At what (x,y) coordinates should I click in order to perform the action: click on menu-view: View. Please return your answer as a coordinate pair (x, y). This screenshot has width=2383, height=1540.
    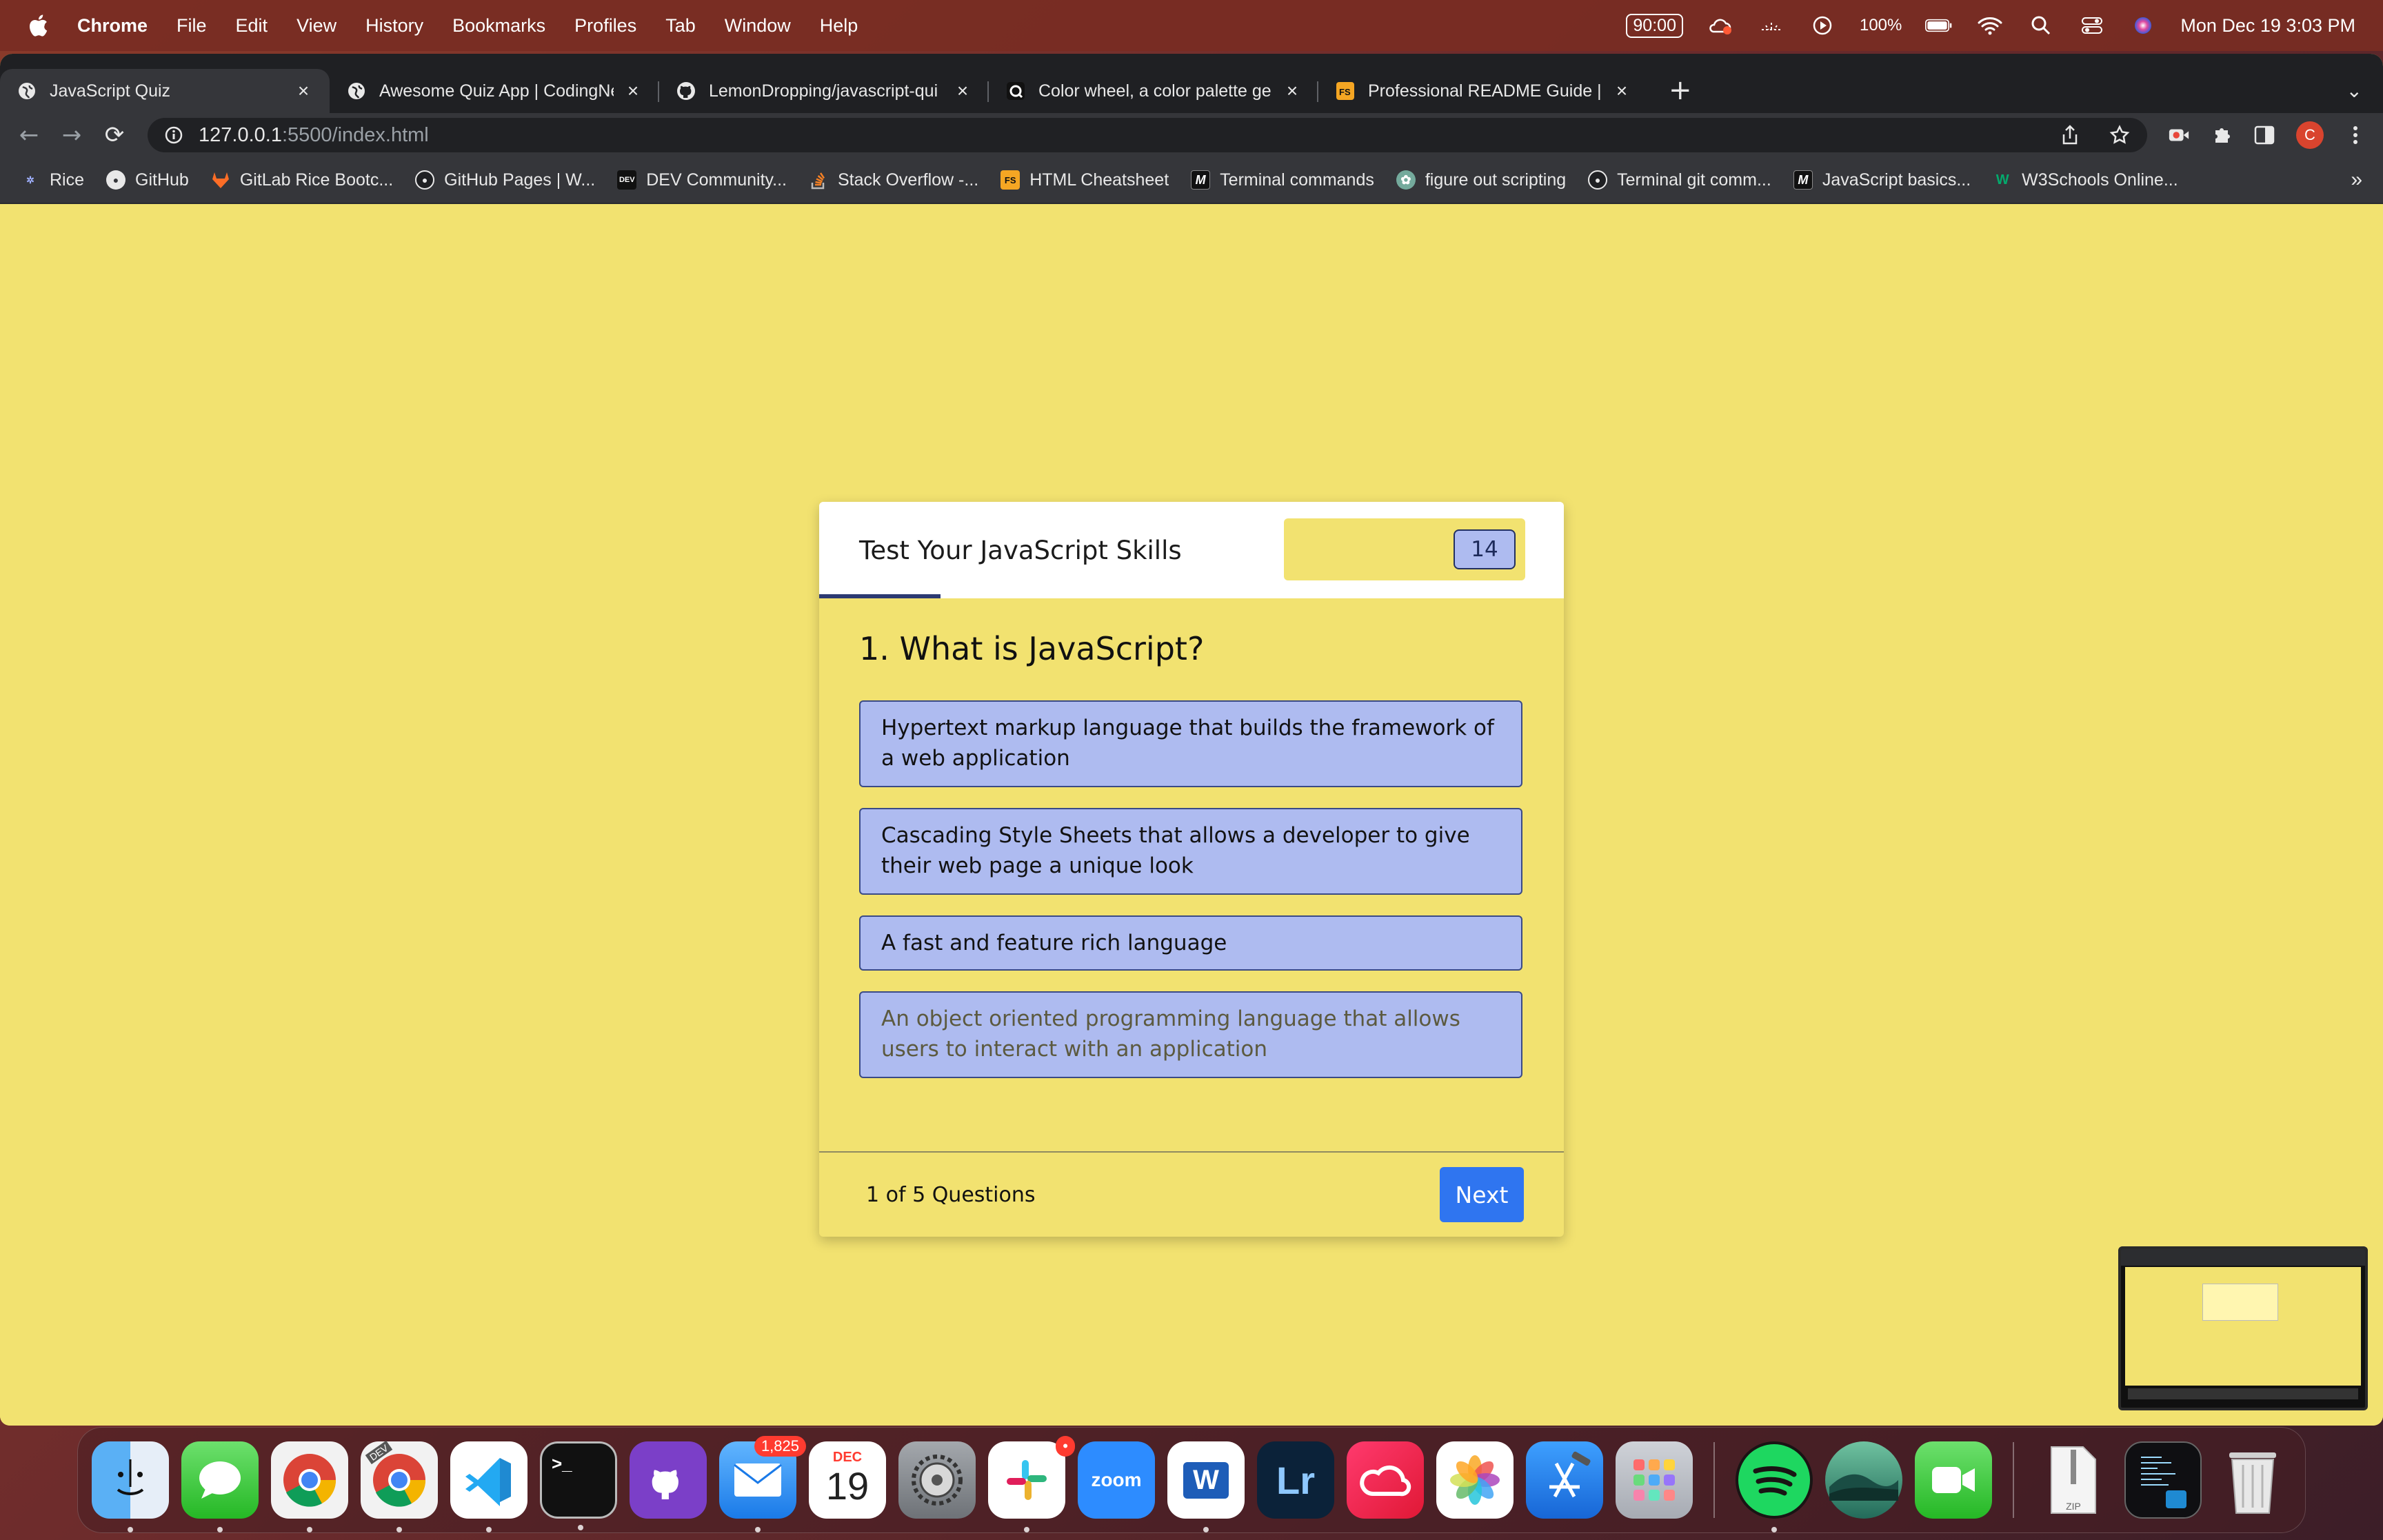
    Looking at the image, I should click on (316, 26).